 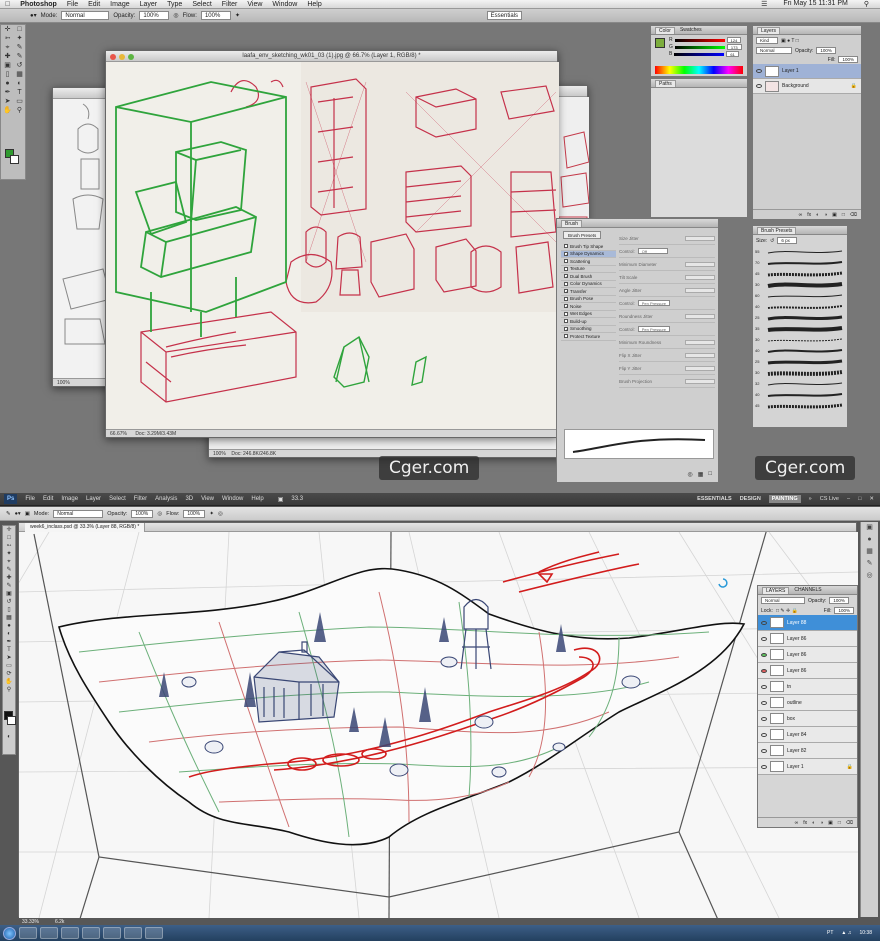 What do you see at coordinates (122, 57) in the screenshot?
I see `minimize-window-icon` at bounding box center [122, 57].